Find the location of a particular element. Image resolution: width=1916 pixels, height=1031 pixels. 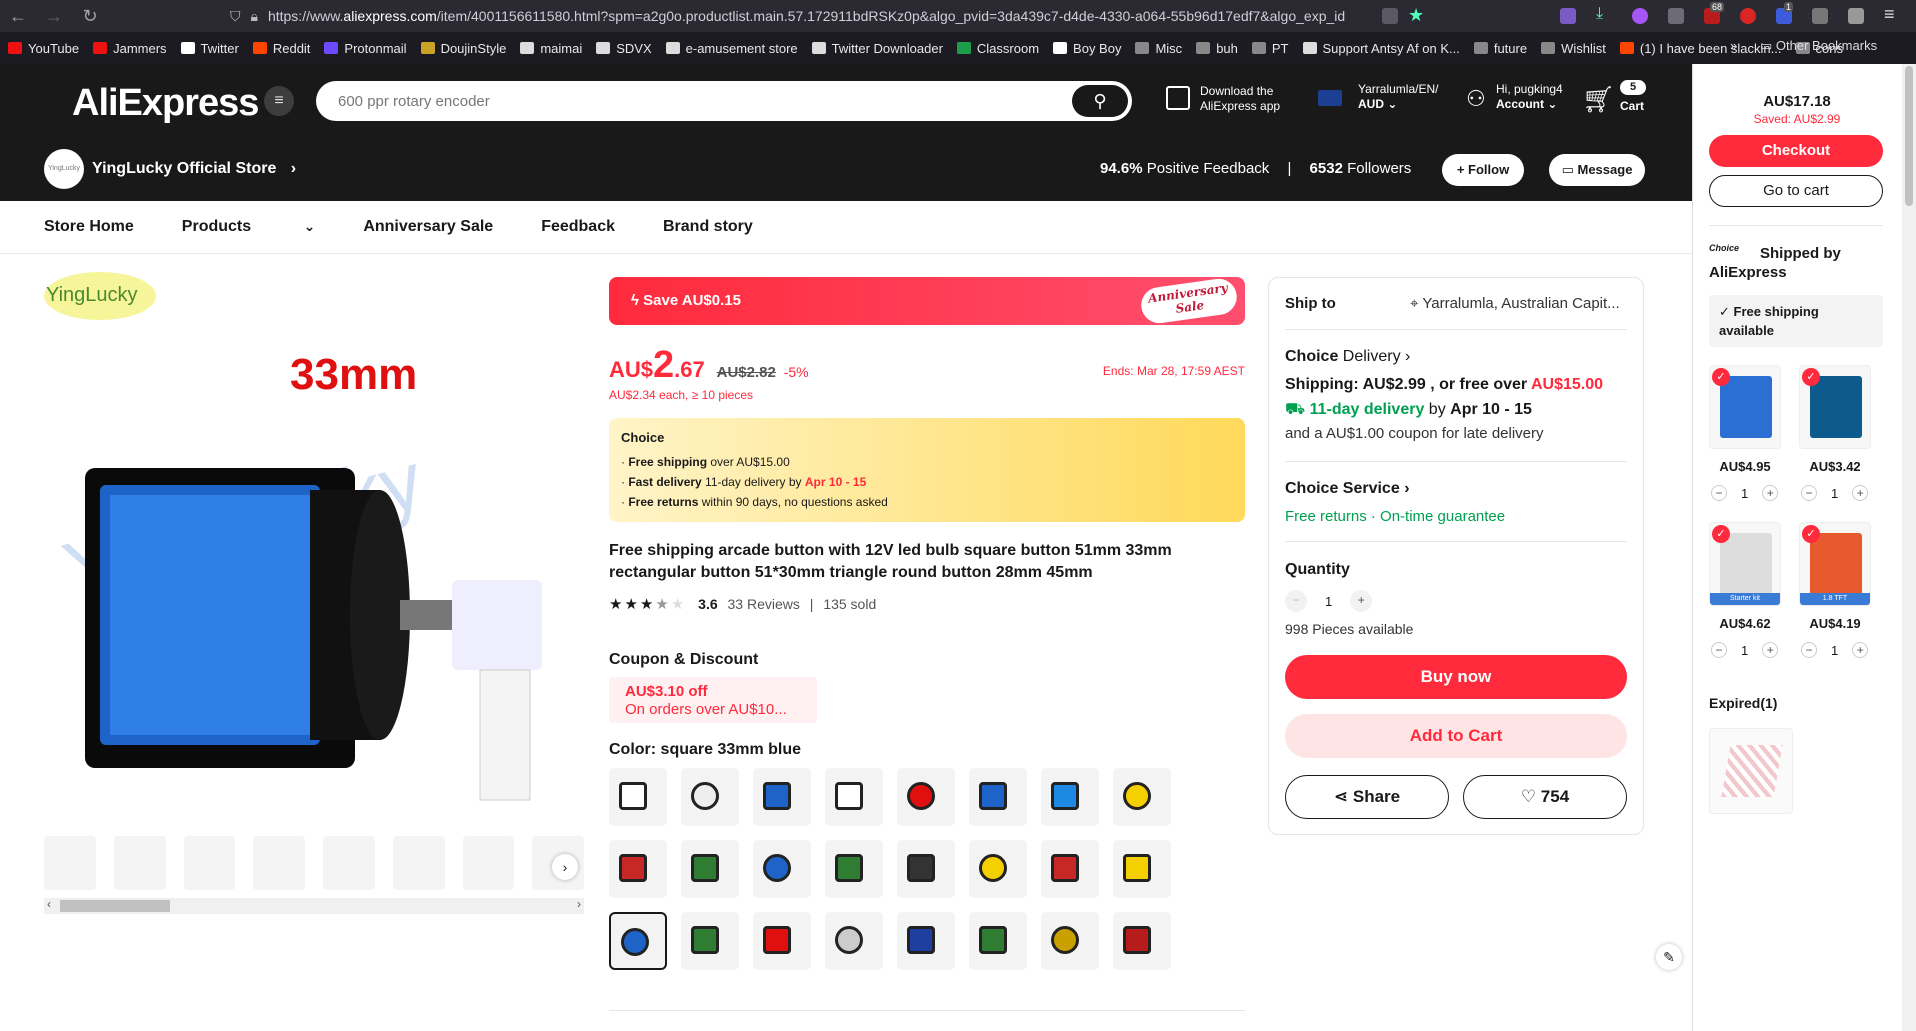

follow-button: + Follow is located at coordinates (1483, 170).